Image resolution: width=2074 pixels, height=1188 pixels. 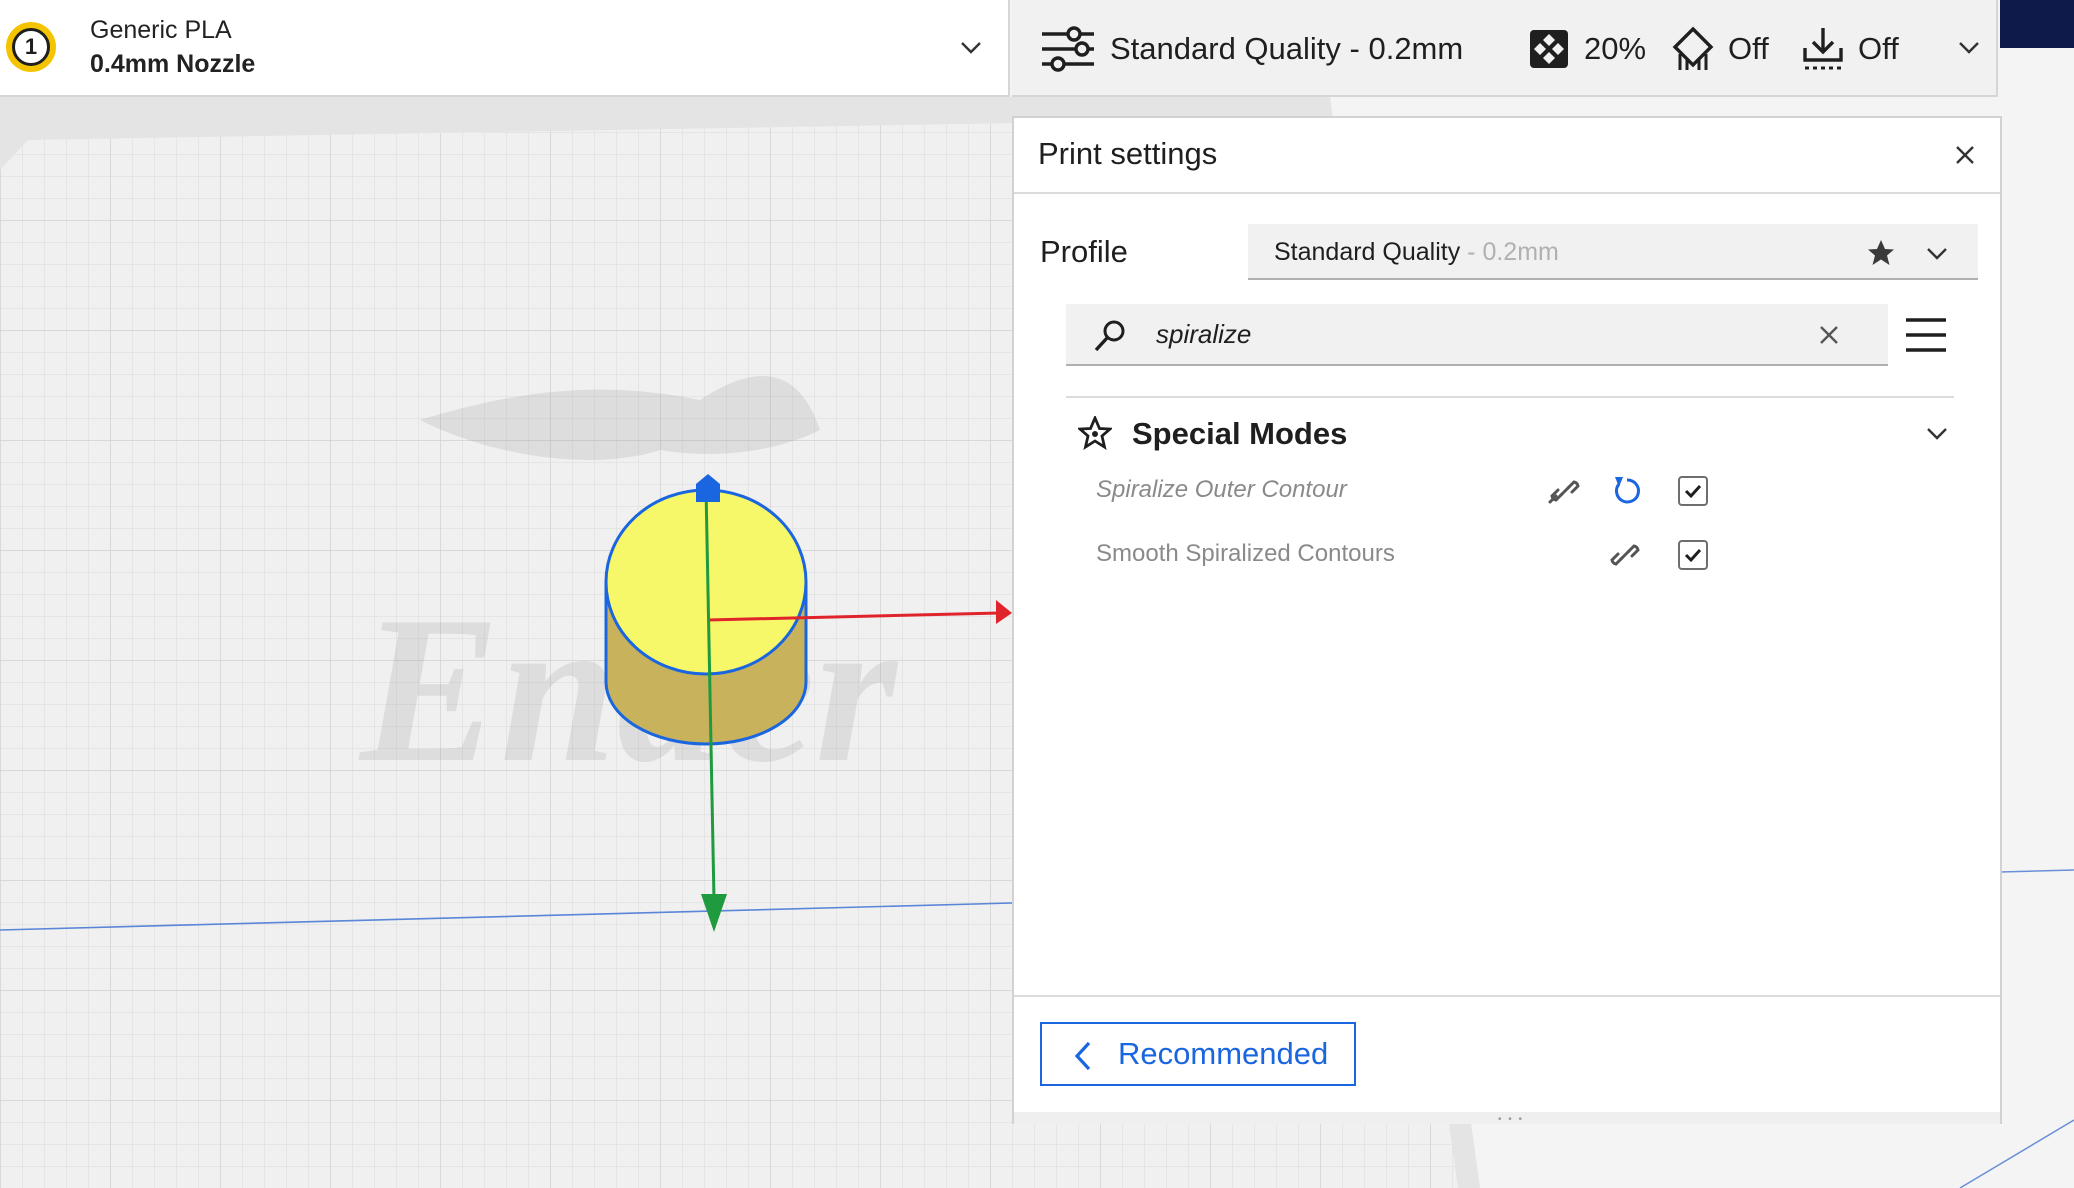 I want to click on panel-header: Print settings, so click(x=1507, y=156).